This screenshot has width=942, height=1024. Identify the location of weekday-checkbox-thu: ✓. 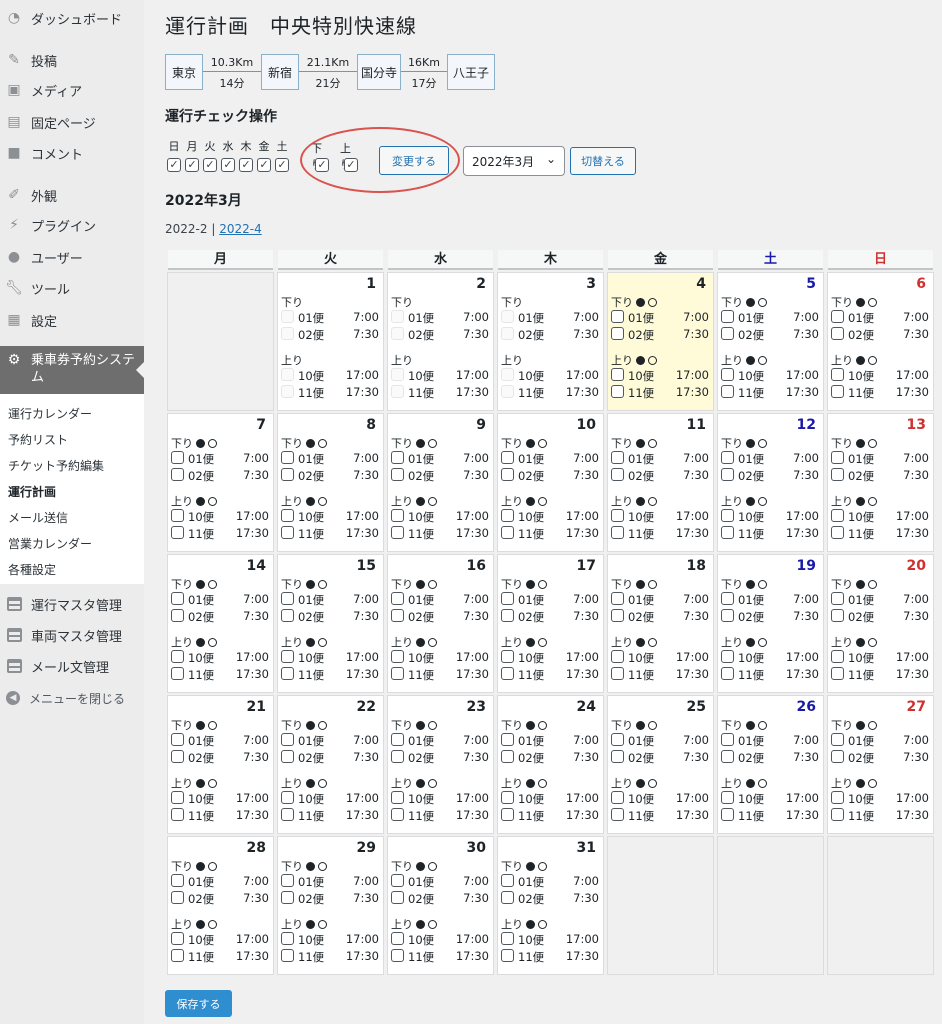
(246, 165).